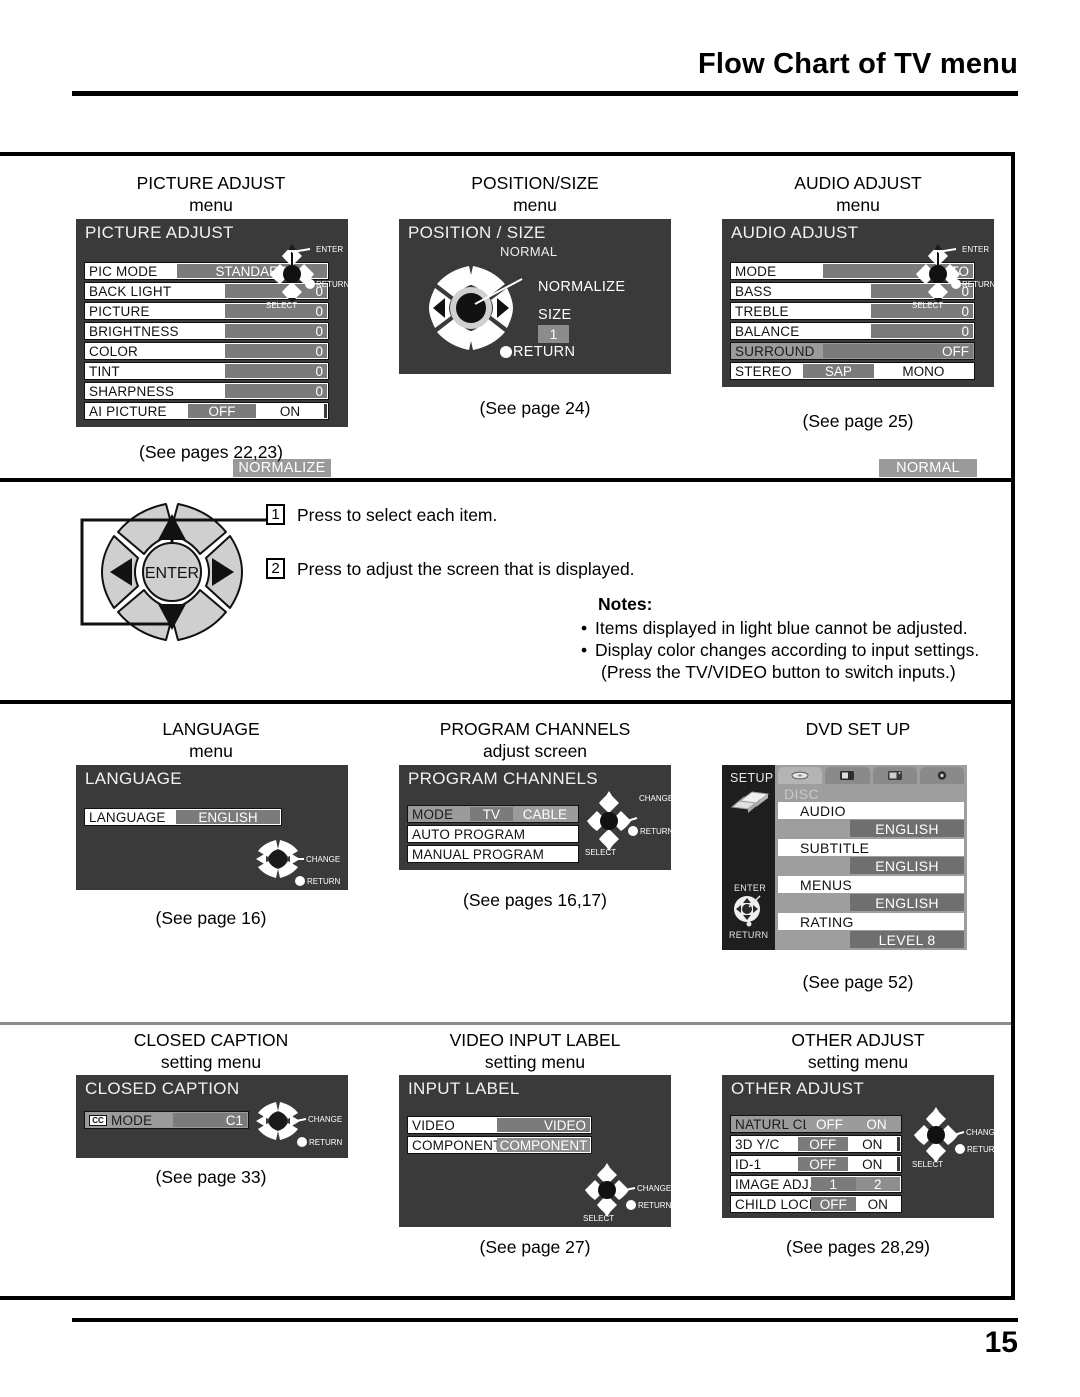 The height and width of the screenshot is (1397, 1080). Describe the element at coordinates (852, 331) in the screenshot. I see `row-balance: BALANCE 0` at that location.